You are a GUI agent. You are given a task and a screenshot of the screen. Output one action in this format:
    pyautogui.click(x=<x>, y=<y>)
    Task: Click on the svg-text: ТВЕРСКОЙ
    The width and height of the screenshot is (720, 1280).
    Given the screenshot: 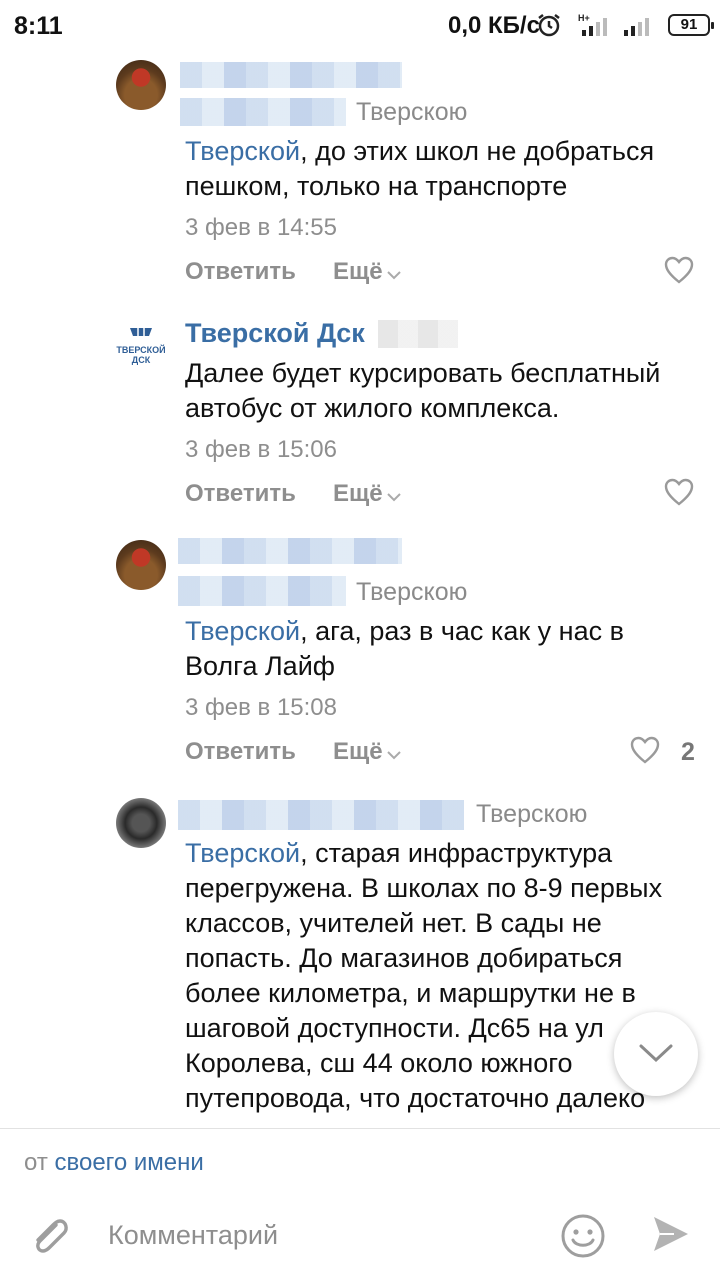 What is the action you would take?
    pyautogui.click(x=140, y=349)
    